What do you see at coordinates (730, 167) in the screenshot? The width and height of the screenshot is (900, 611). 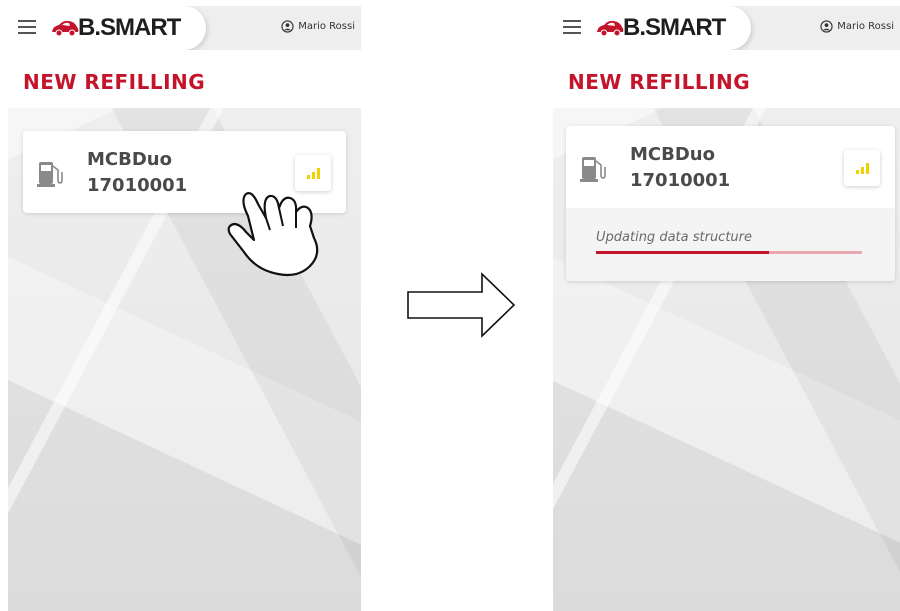 I see `device-card-header: MCBDuo 17010001` at bounding box center [730, 167].